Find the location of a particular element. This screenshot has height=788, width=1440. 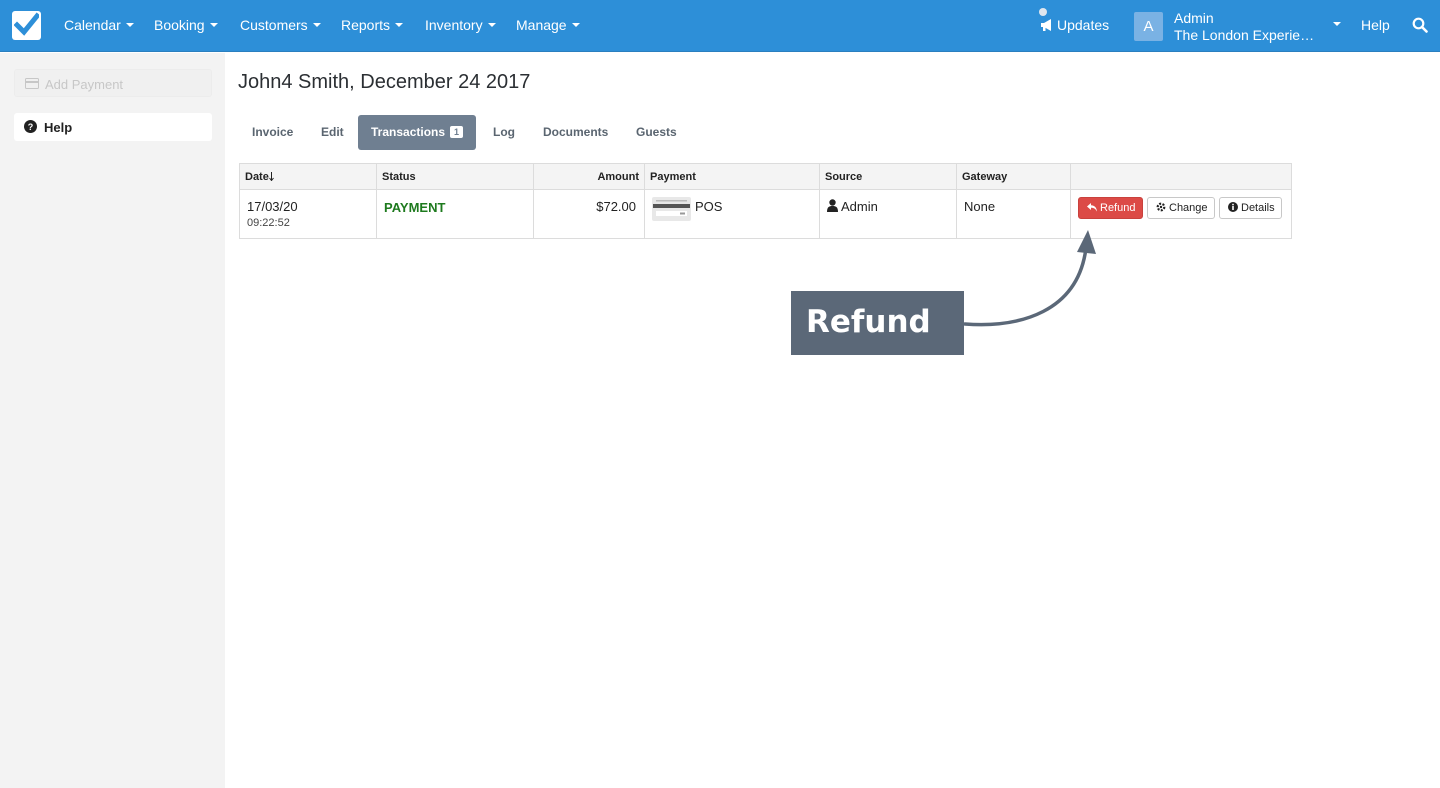

transaction-time: 09:22:52 is located at coordinates (268, 223).